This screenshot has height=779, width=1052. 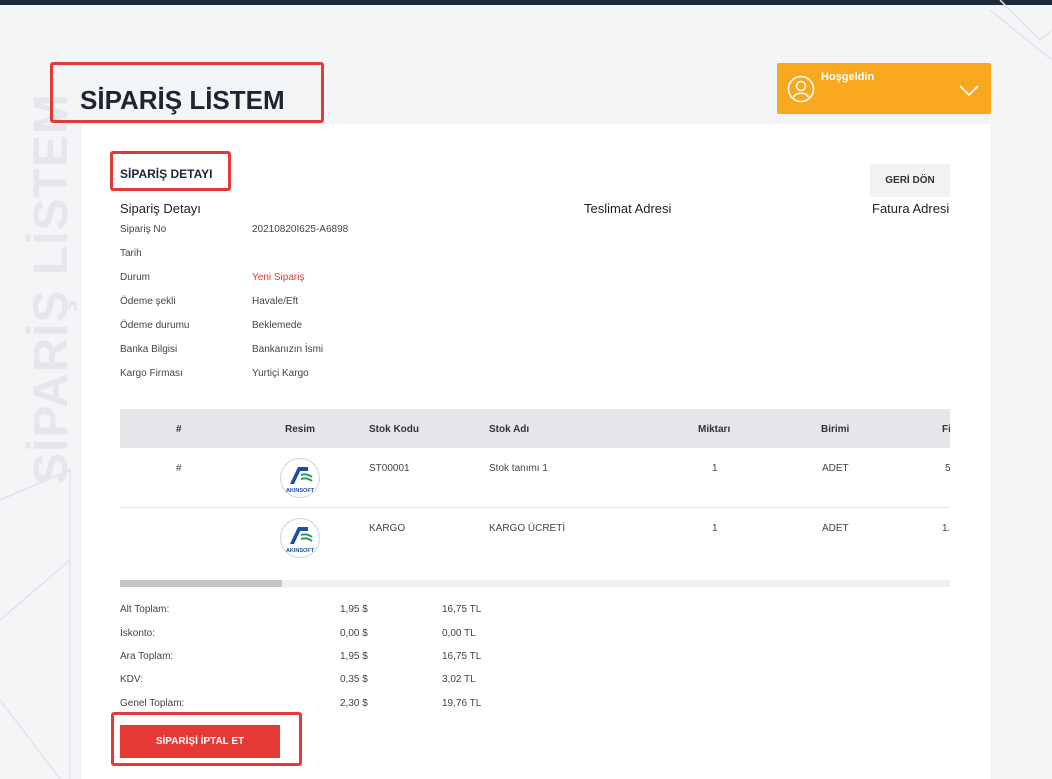 What do you see at coordinates (354, 656) in the screenshot?
I see `intermediate-total-usd: 1,95 $` at bounding box center [354, 656].